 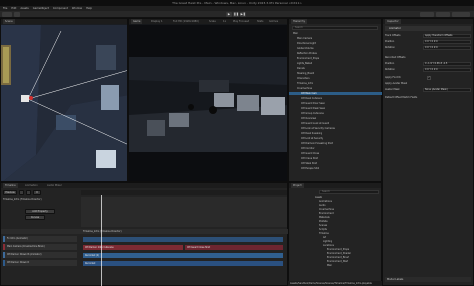 I want to click on project-folder: Prefabs, so click(x=323, y=221).